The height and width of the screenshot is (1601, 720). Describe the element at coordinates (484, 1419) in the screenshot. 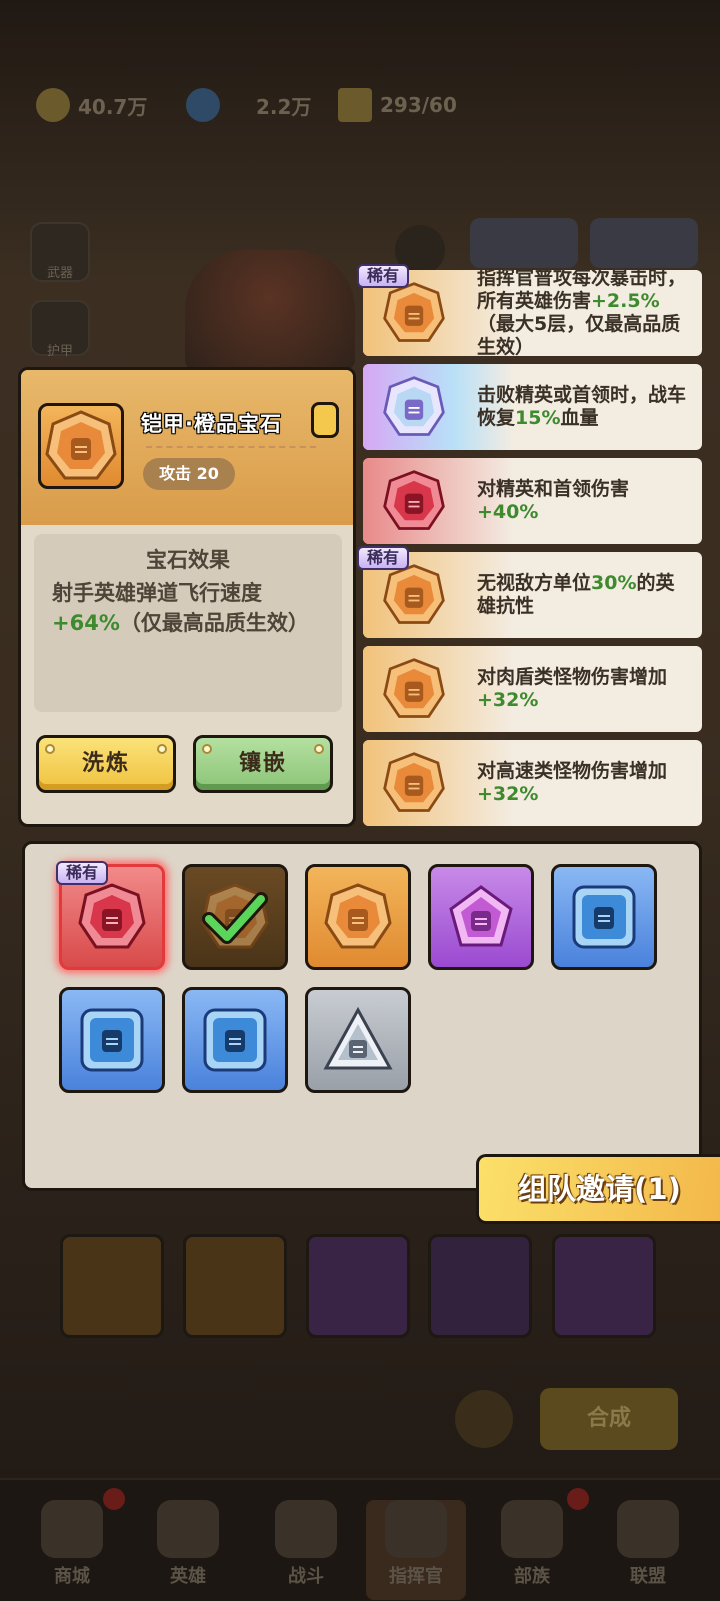

I see `filter-icon` at that location.